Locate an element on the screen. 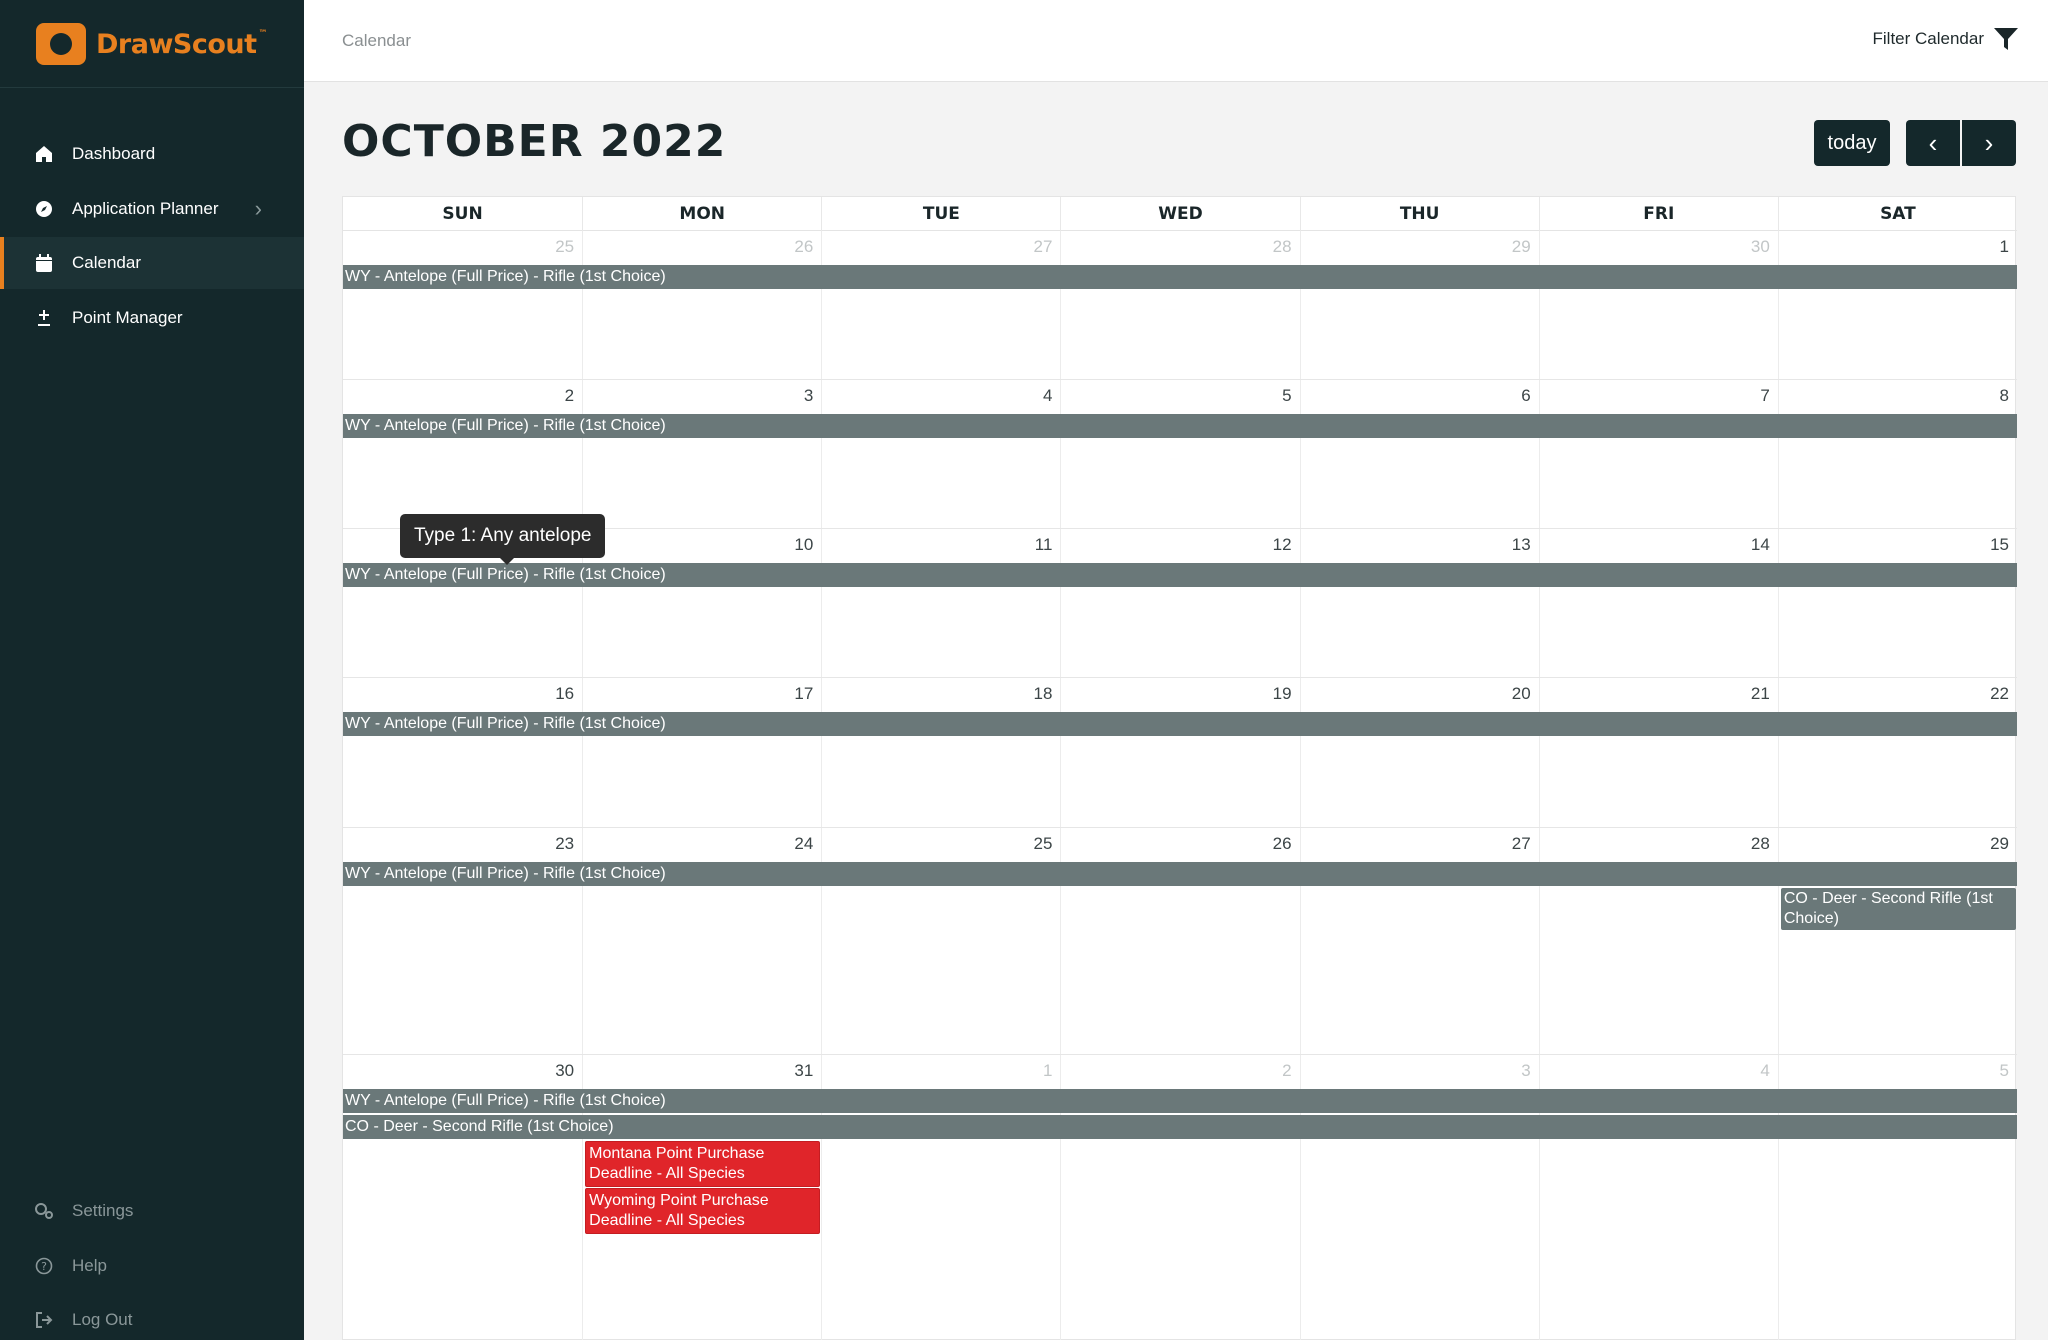  brand-logo: DrawScout ™ is located at coordinates (152, 44).